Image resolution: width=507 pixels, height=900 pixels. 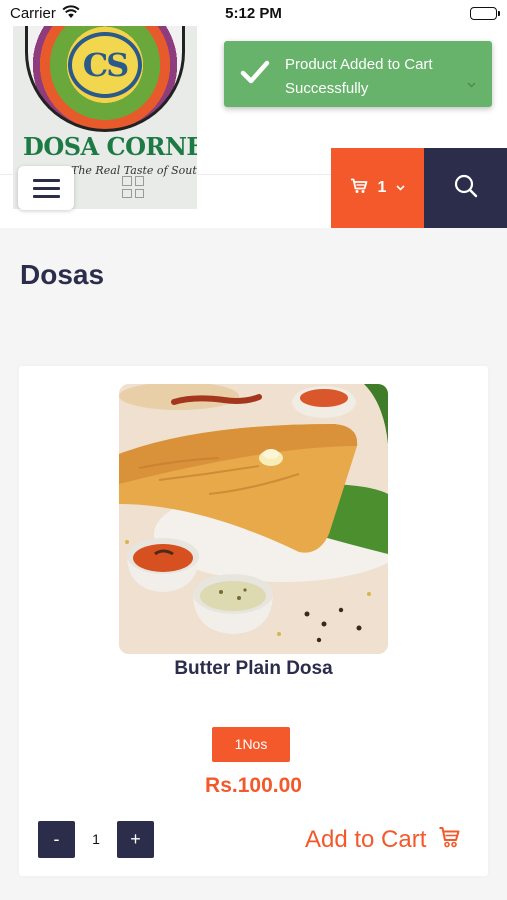 What do you see at coordinates (485, 13) in the screenshot?
I see `battery-icon` at bounding box center [485, 13].